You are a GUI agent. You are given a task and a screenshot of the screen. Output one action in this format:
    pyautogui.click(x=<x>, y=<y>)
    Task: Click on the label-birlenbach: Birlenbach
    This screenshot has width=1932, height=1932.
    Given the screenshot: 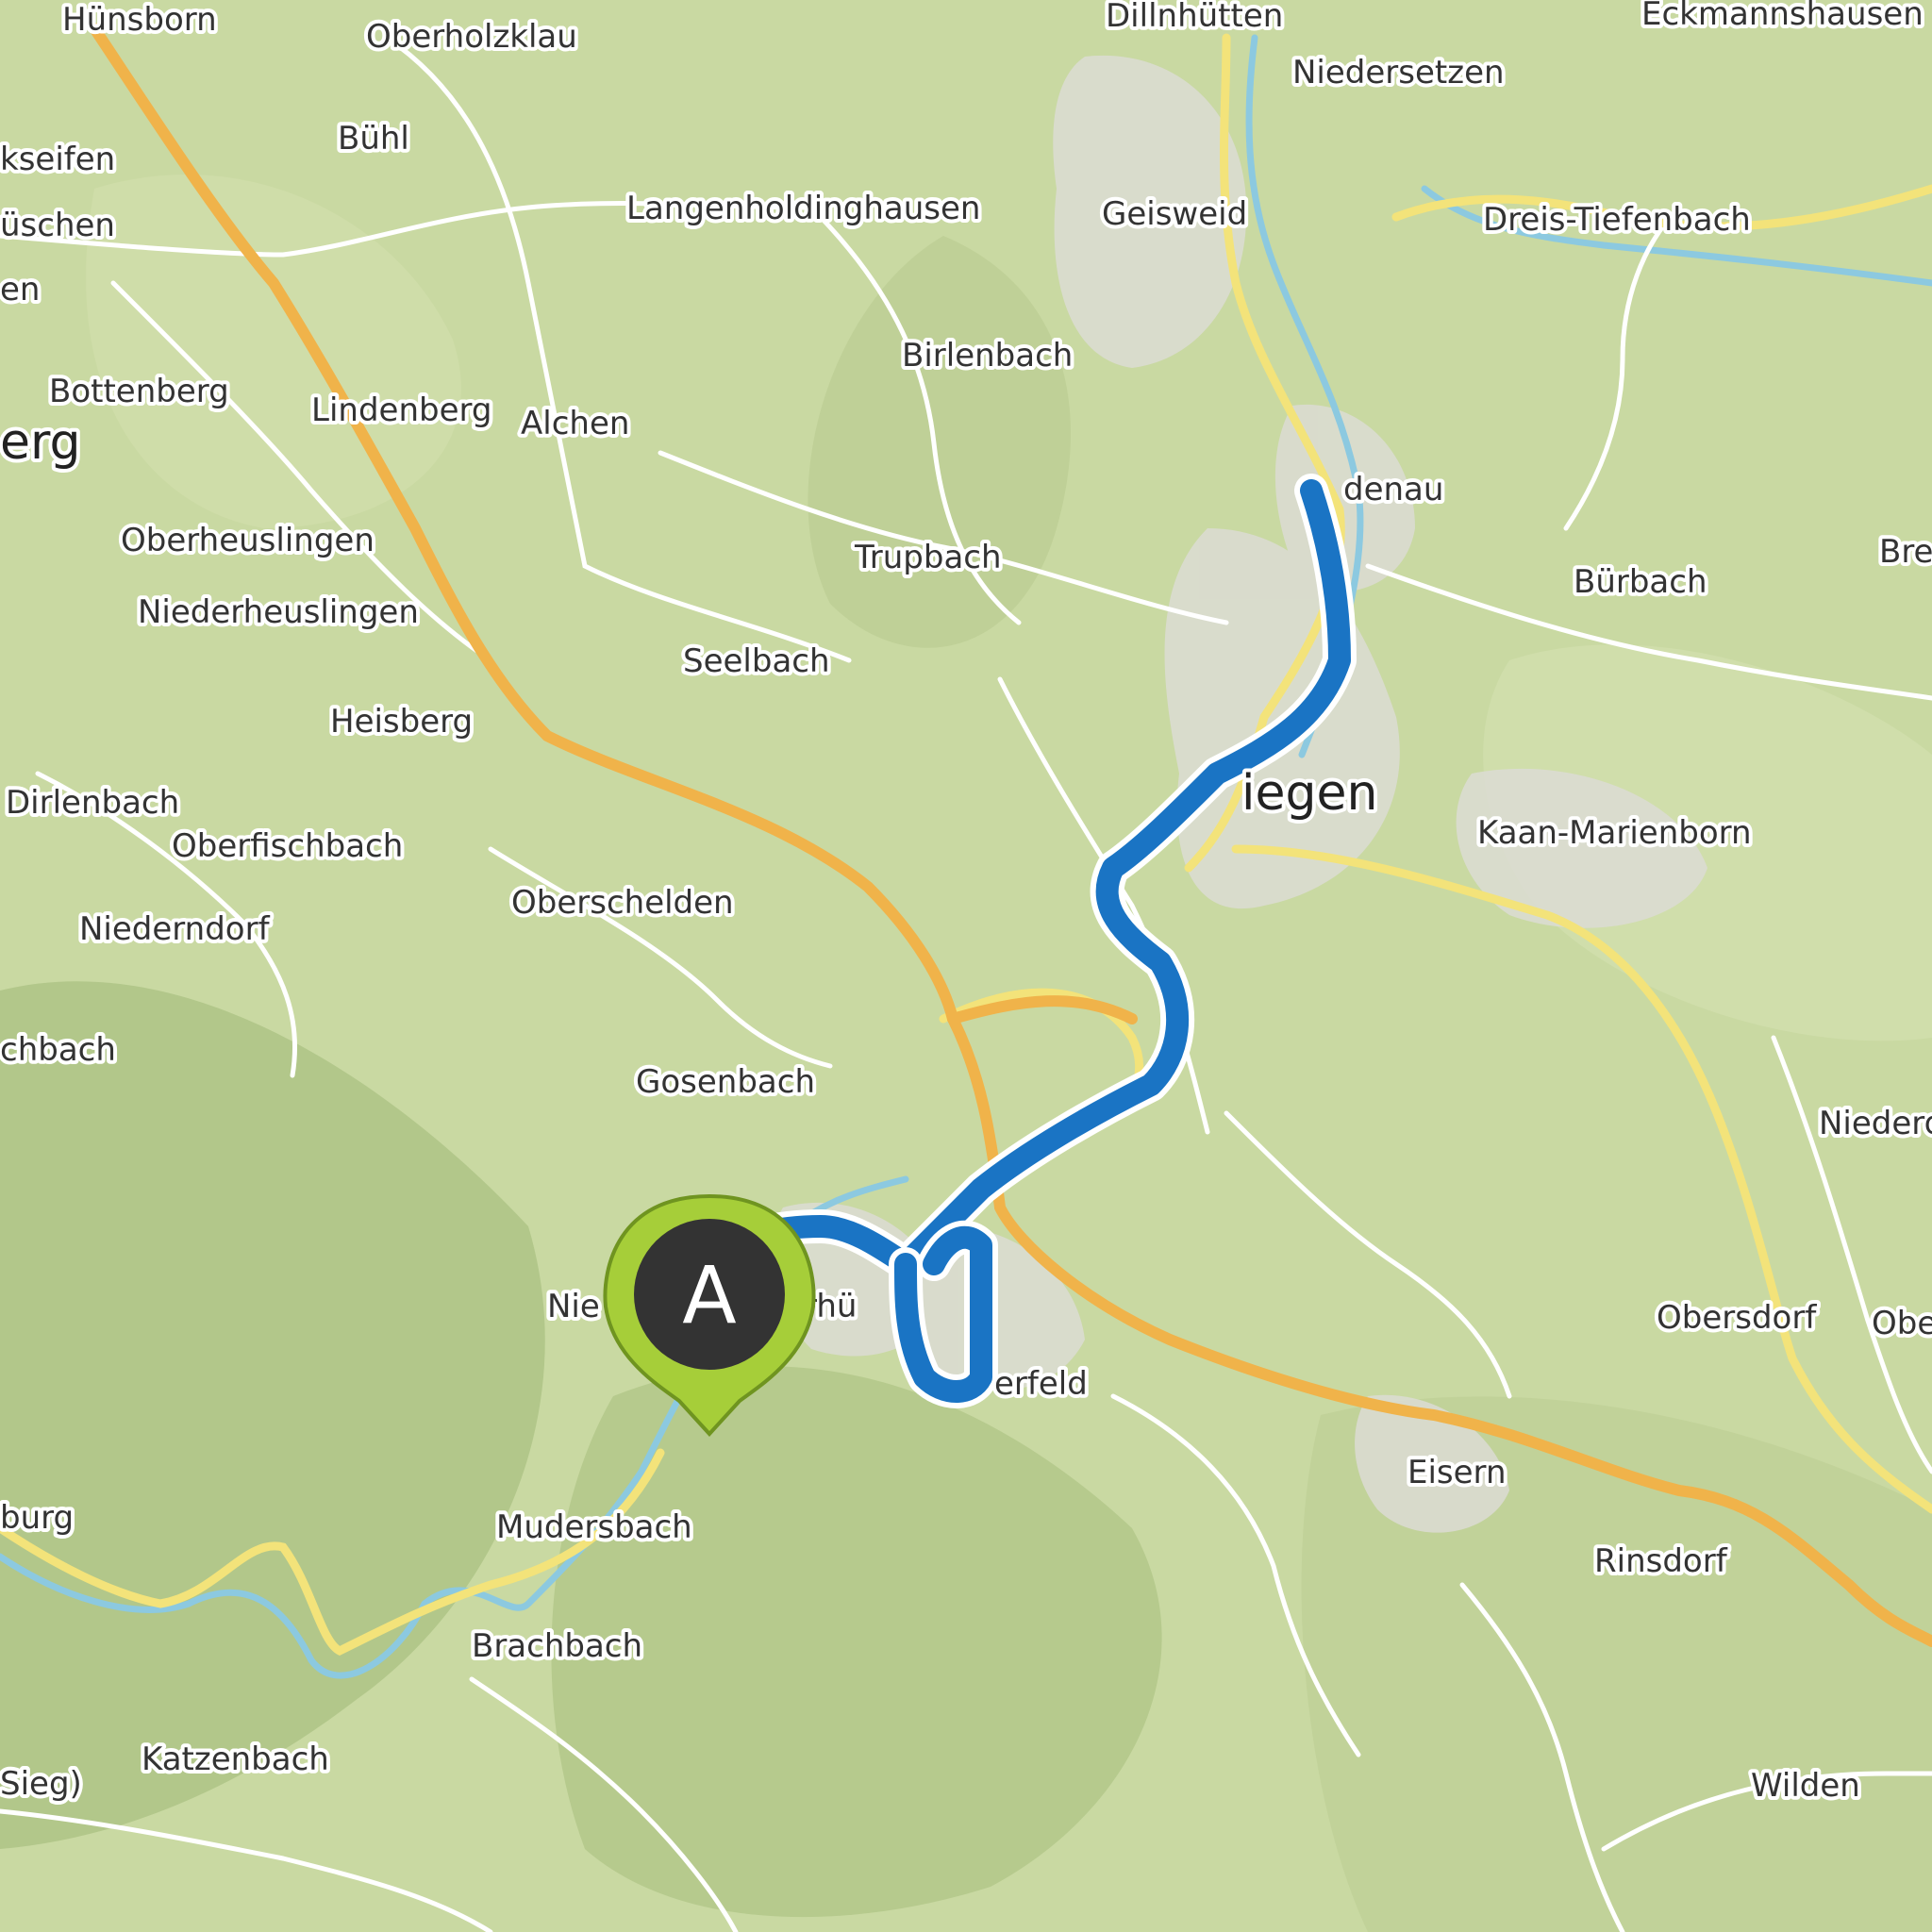 What is the action you would take?
    pyautogui.click(x=988, y=356)
    